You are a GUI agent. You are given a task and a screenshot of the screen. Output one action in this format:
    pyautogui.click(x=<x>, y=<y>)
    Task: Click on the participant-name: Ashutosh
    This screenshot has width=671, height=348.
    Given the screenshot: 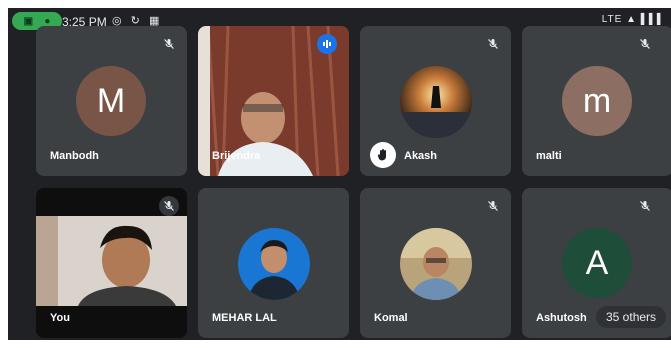 What is the action you would take?
    pyautogui.click(x=561, y=318)
    